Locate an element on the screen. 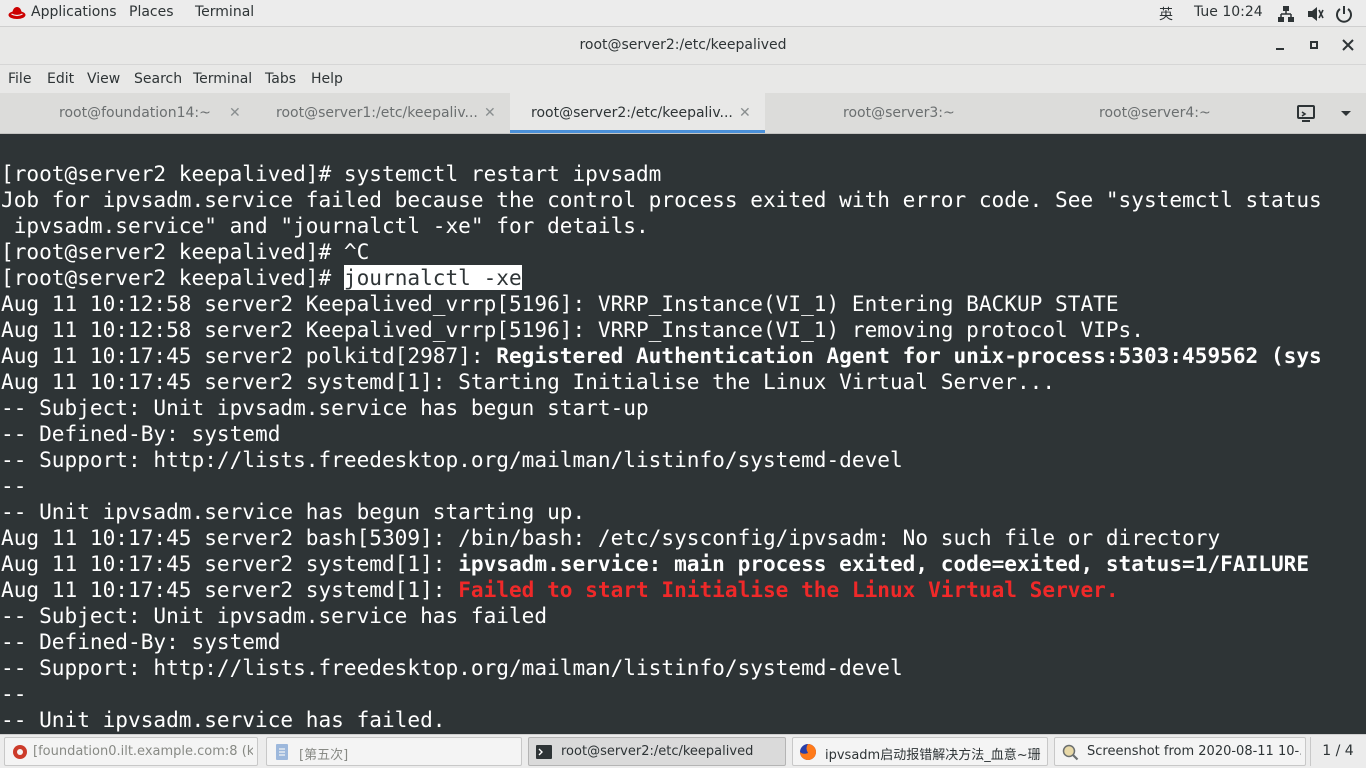  task-label: root@server2:/etc/keepalived is located at coordinates (657, 751).